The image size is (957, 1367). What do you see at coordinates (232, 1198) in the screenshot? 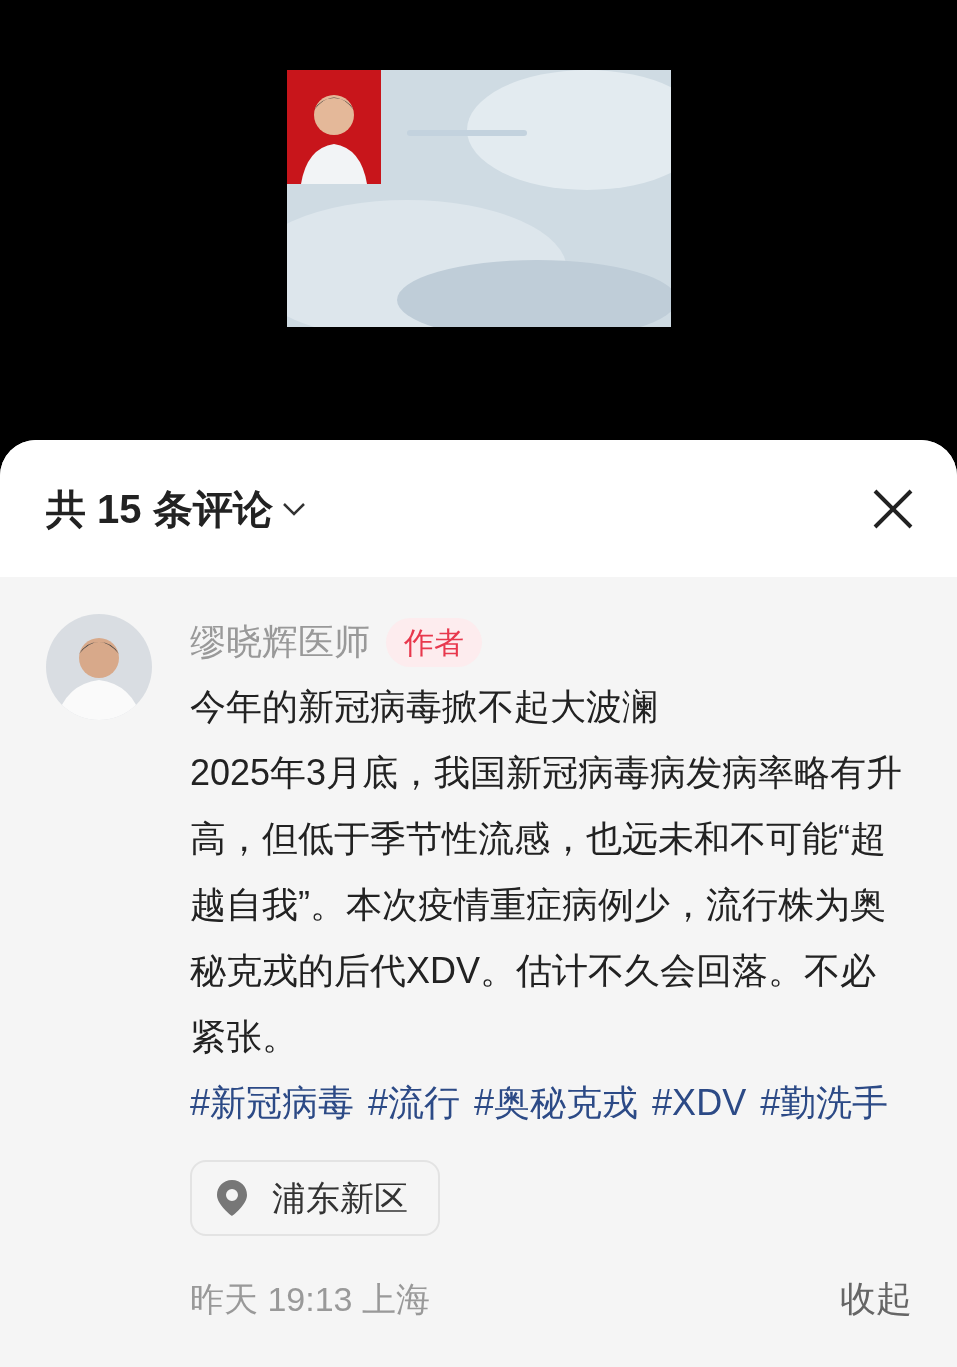
I see `location-pin-icon` at bounding box center [232, 1198].